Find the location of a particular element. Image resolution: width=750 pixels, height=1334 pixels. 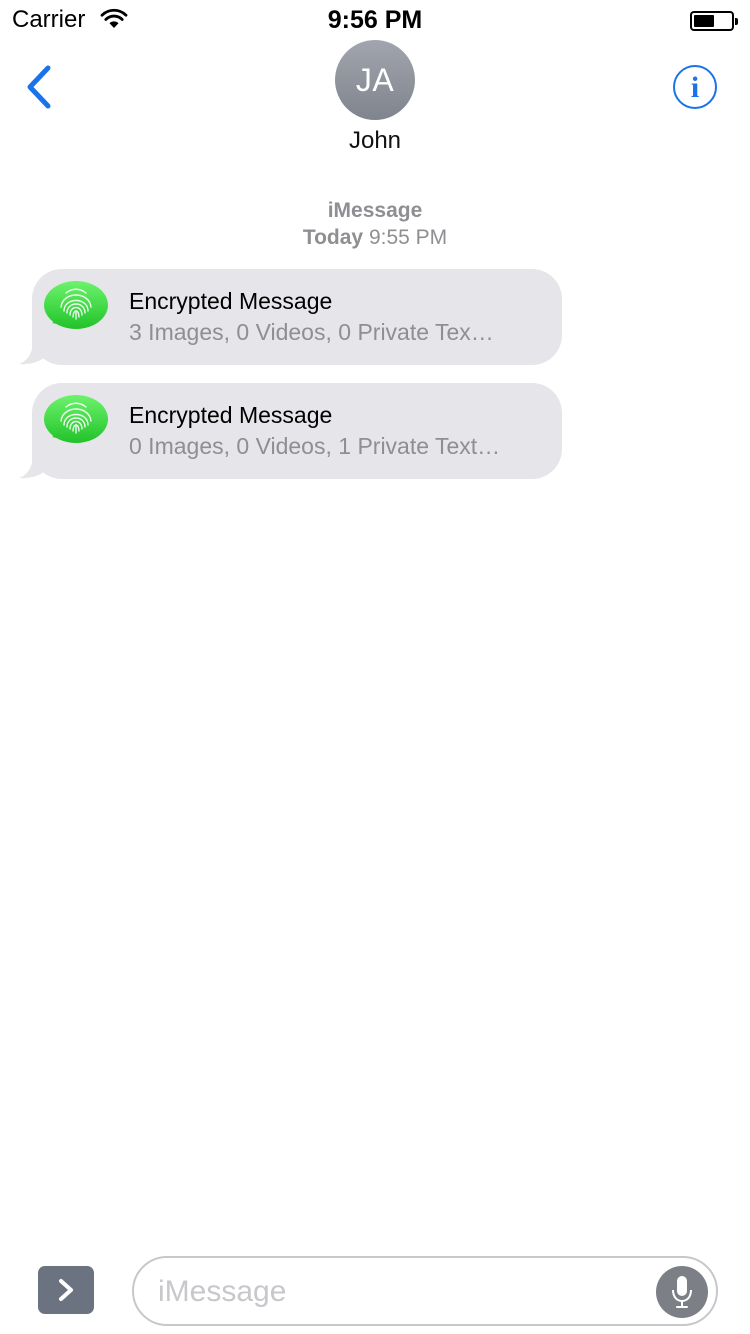

status-bar: Carrier 9:56 PM is located at coordinates (375, 20).